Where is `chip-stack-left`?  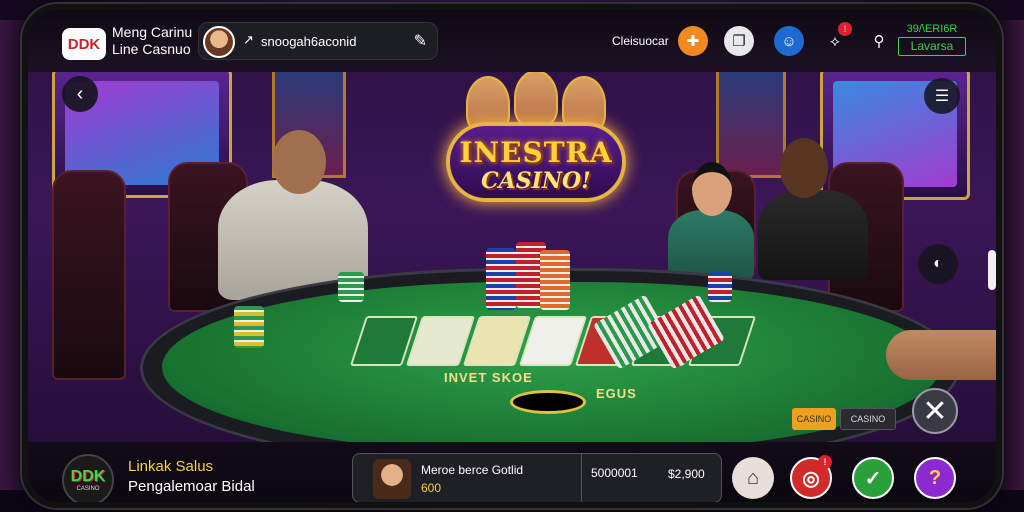
chip-stack-left is located at coordinates (249, 327).